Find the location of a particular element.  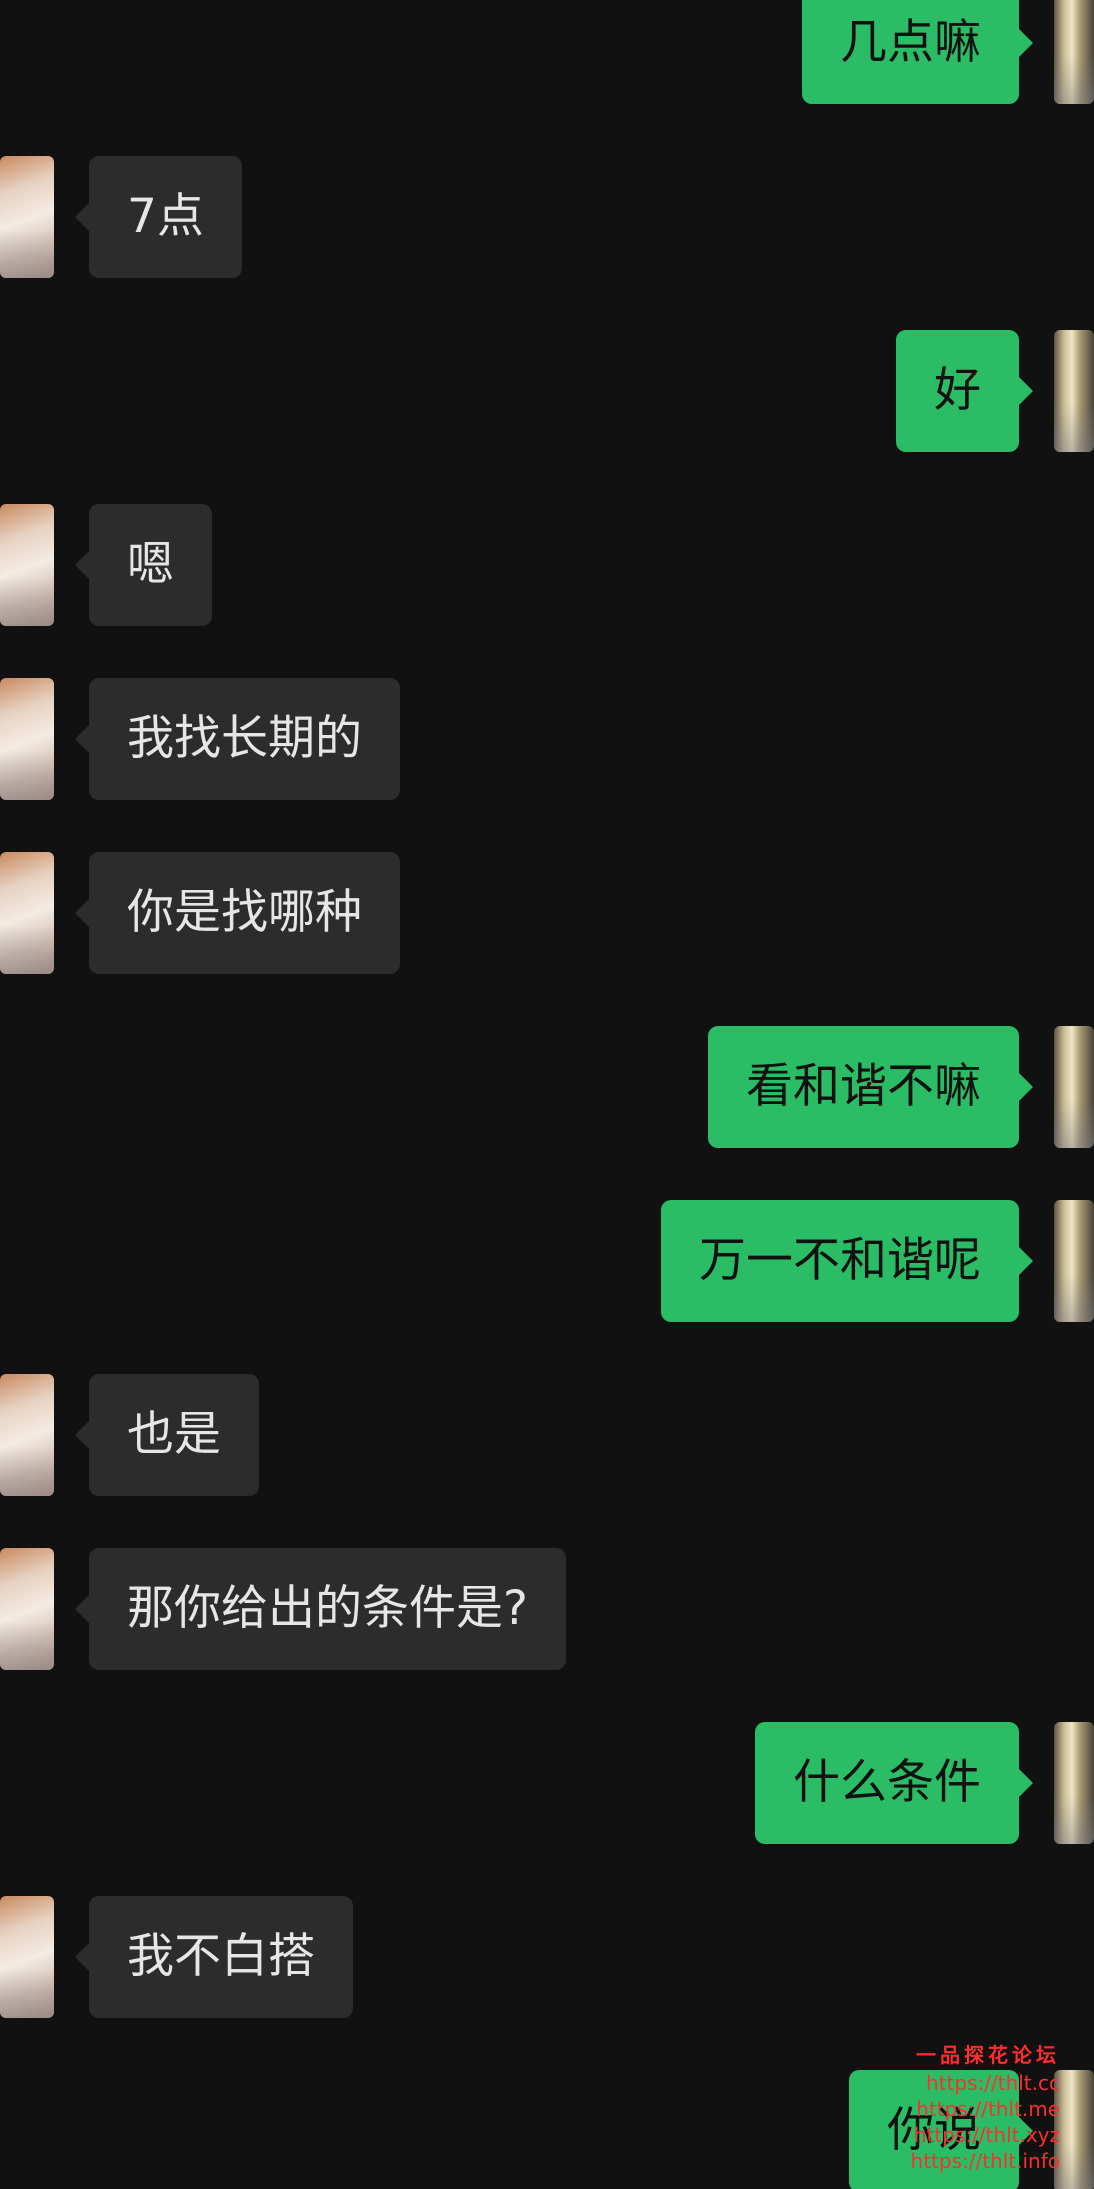

message-outgoing: 好 is located at coordinates (547, 391).